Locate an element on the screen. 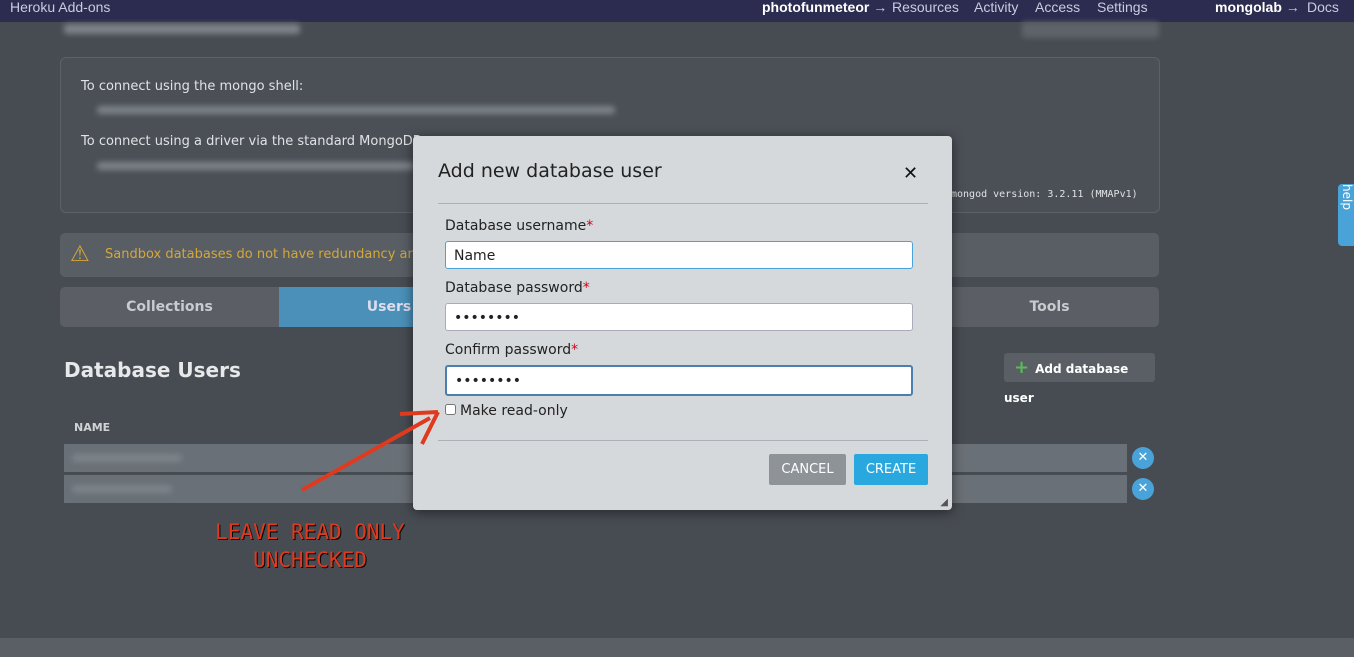  app-name-link: photofunmeteor → is located at coordinates (824, 7).